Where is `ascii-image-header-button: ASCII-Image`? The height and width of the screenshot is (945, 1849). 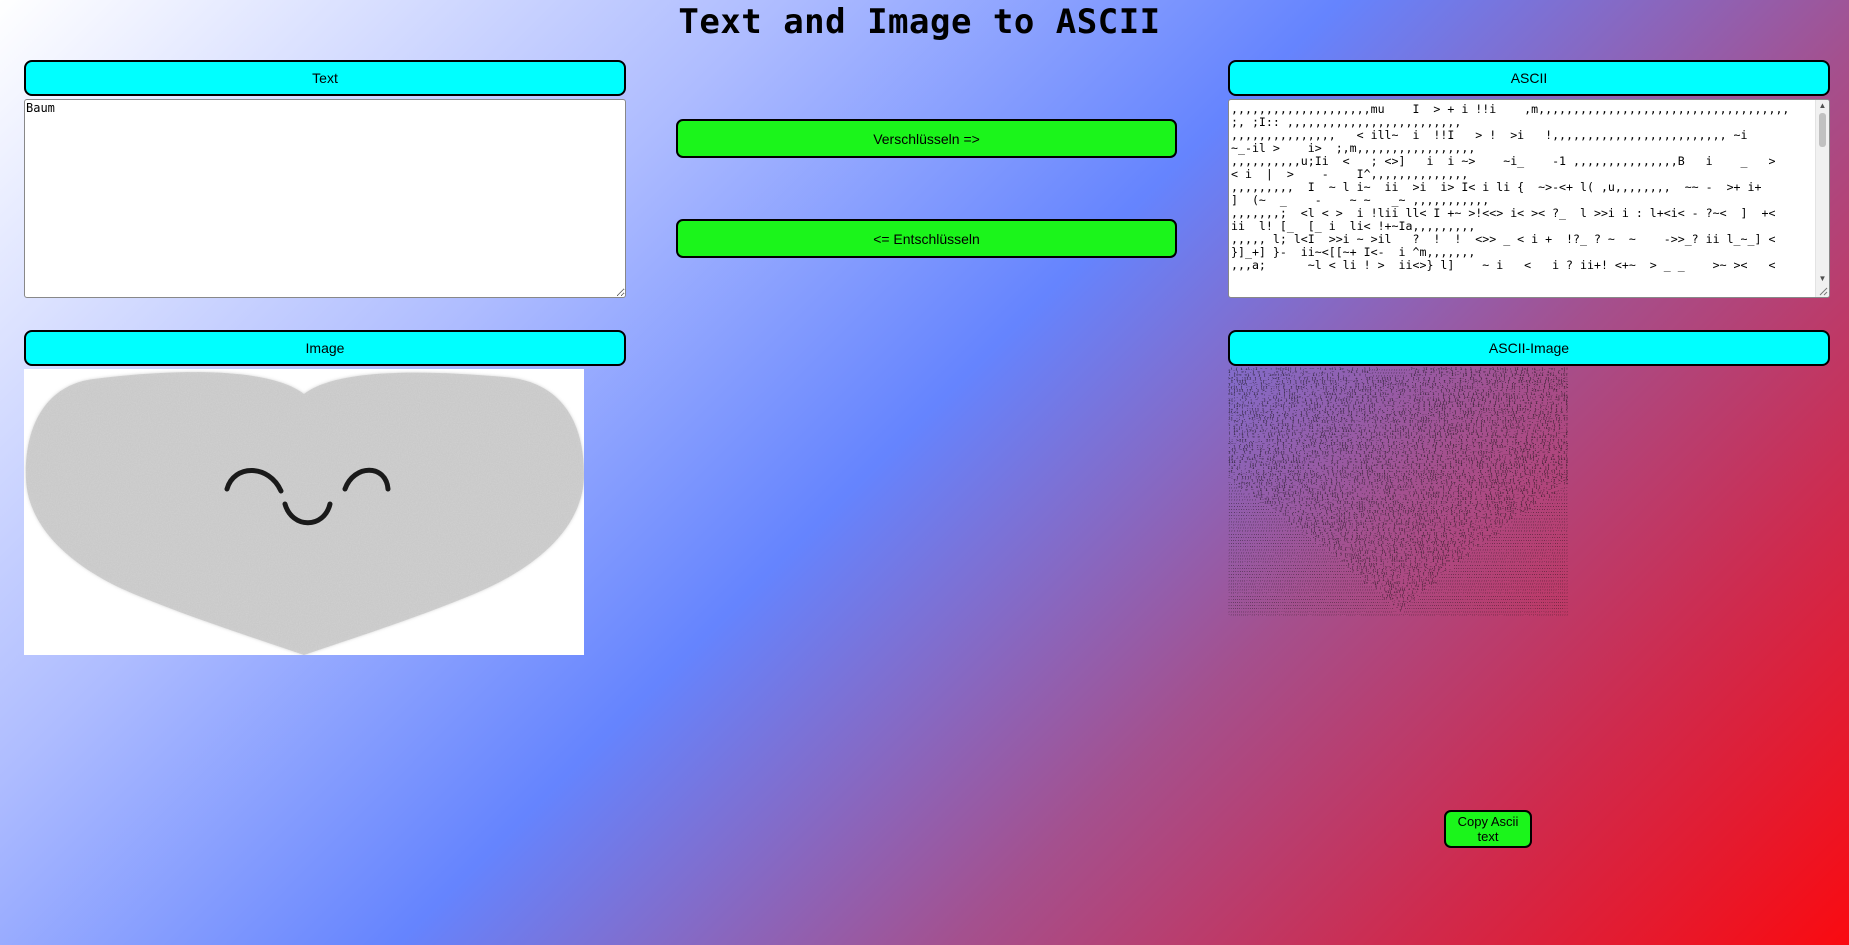 ascii-image-header-button: ASCII-Image is located at coordinates (1529, 348).